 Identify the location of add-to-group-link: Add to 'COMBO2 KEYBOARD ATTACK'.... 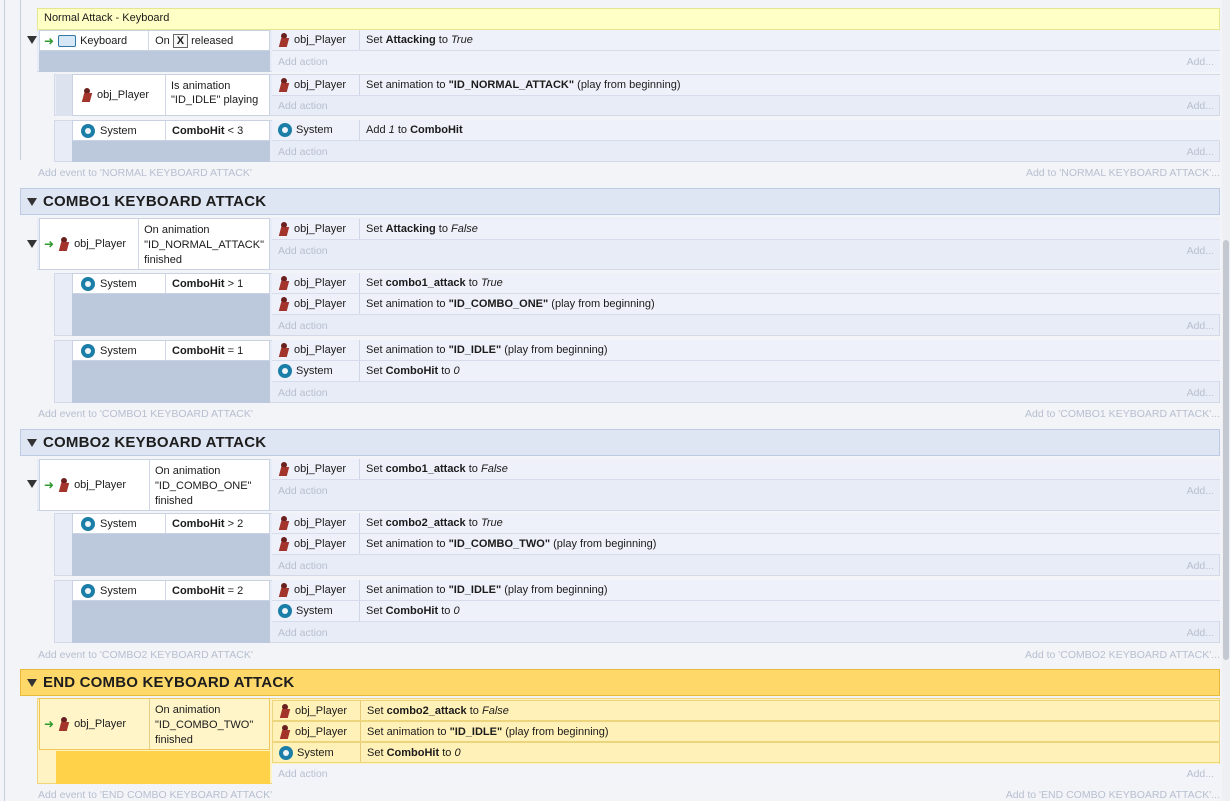
(1122, 655).